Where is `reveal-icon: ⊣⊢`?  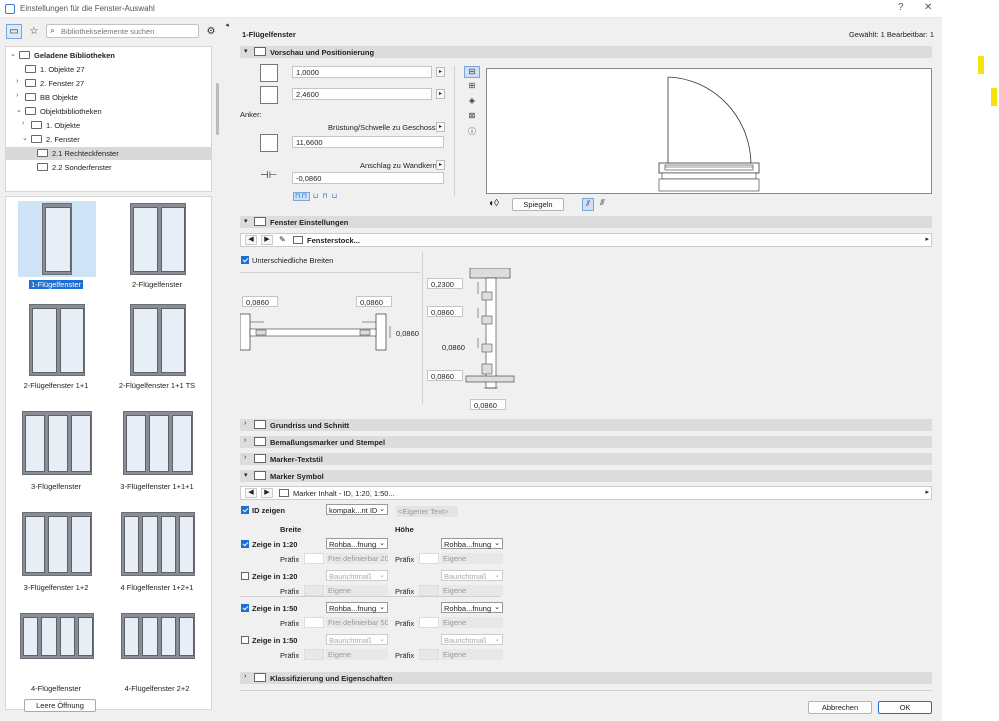 reveal-icon: ⊣⊢ is located at coordinates (269, 175).